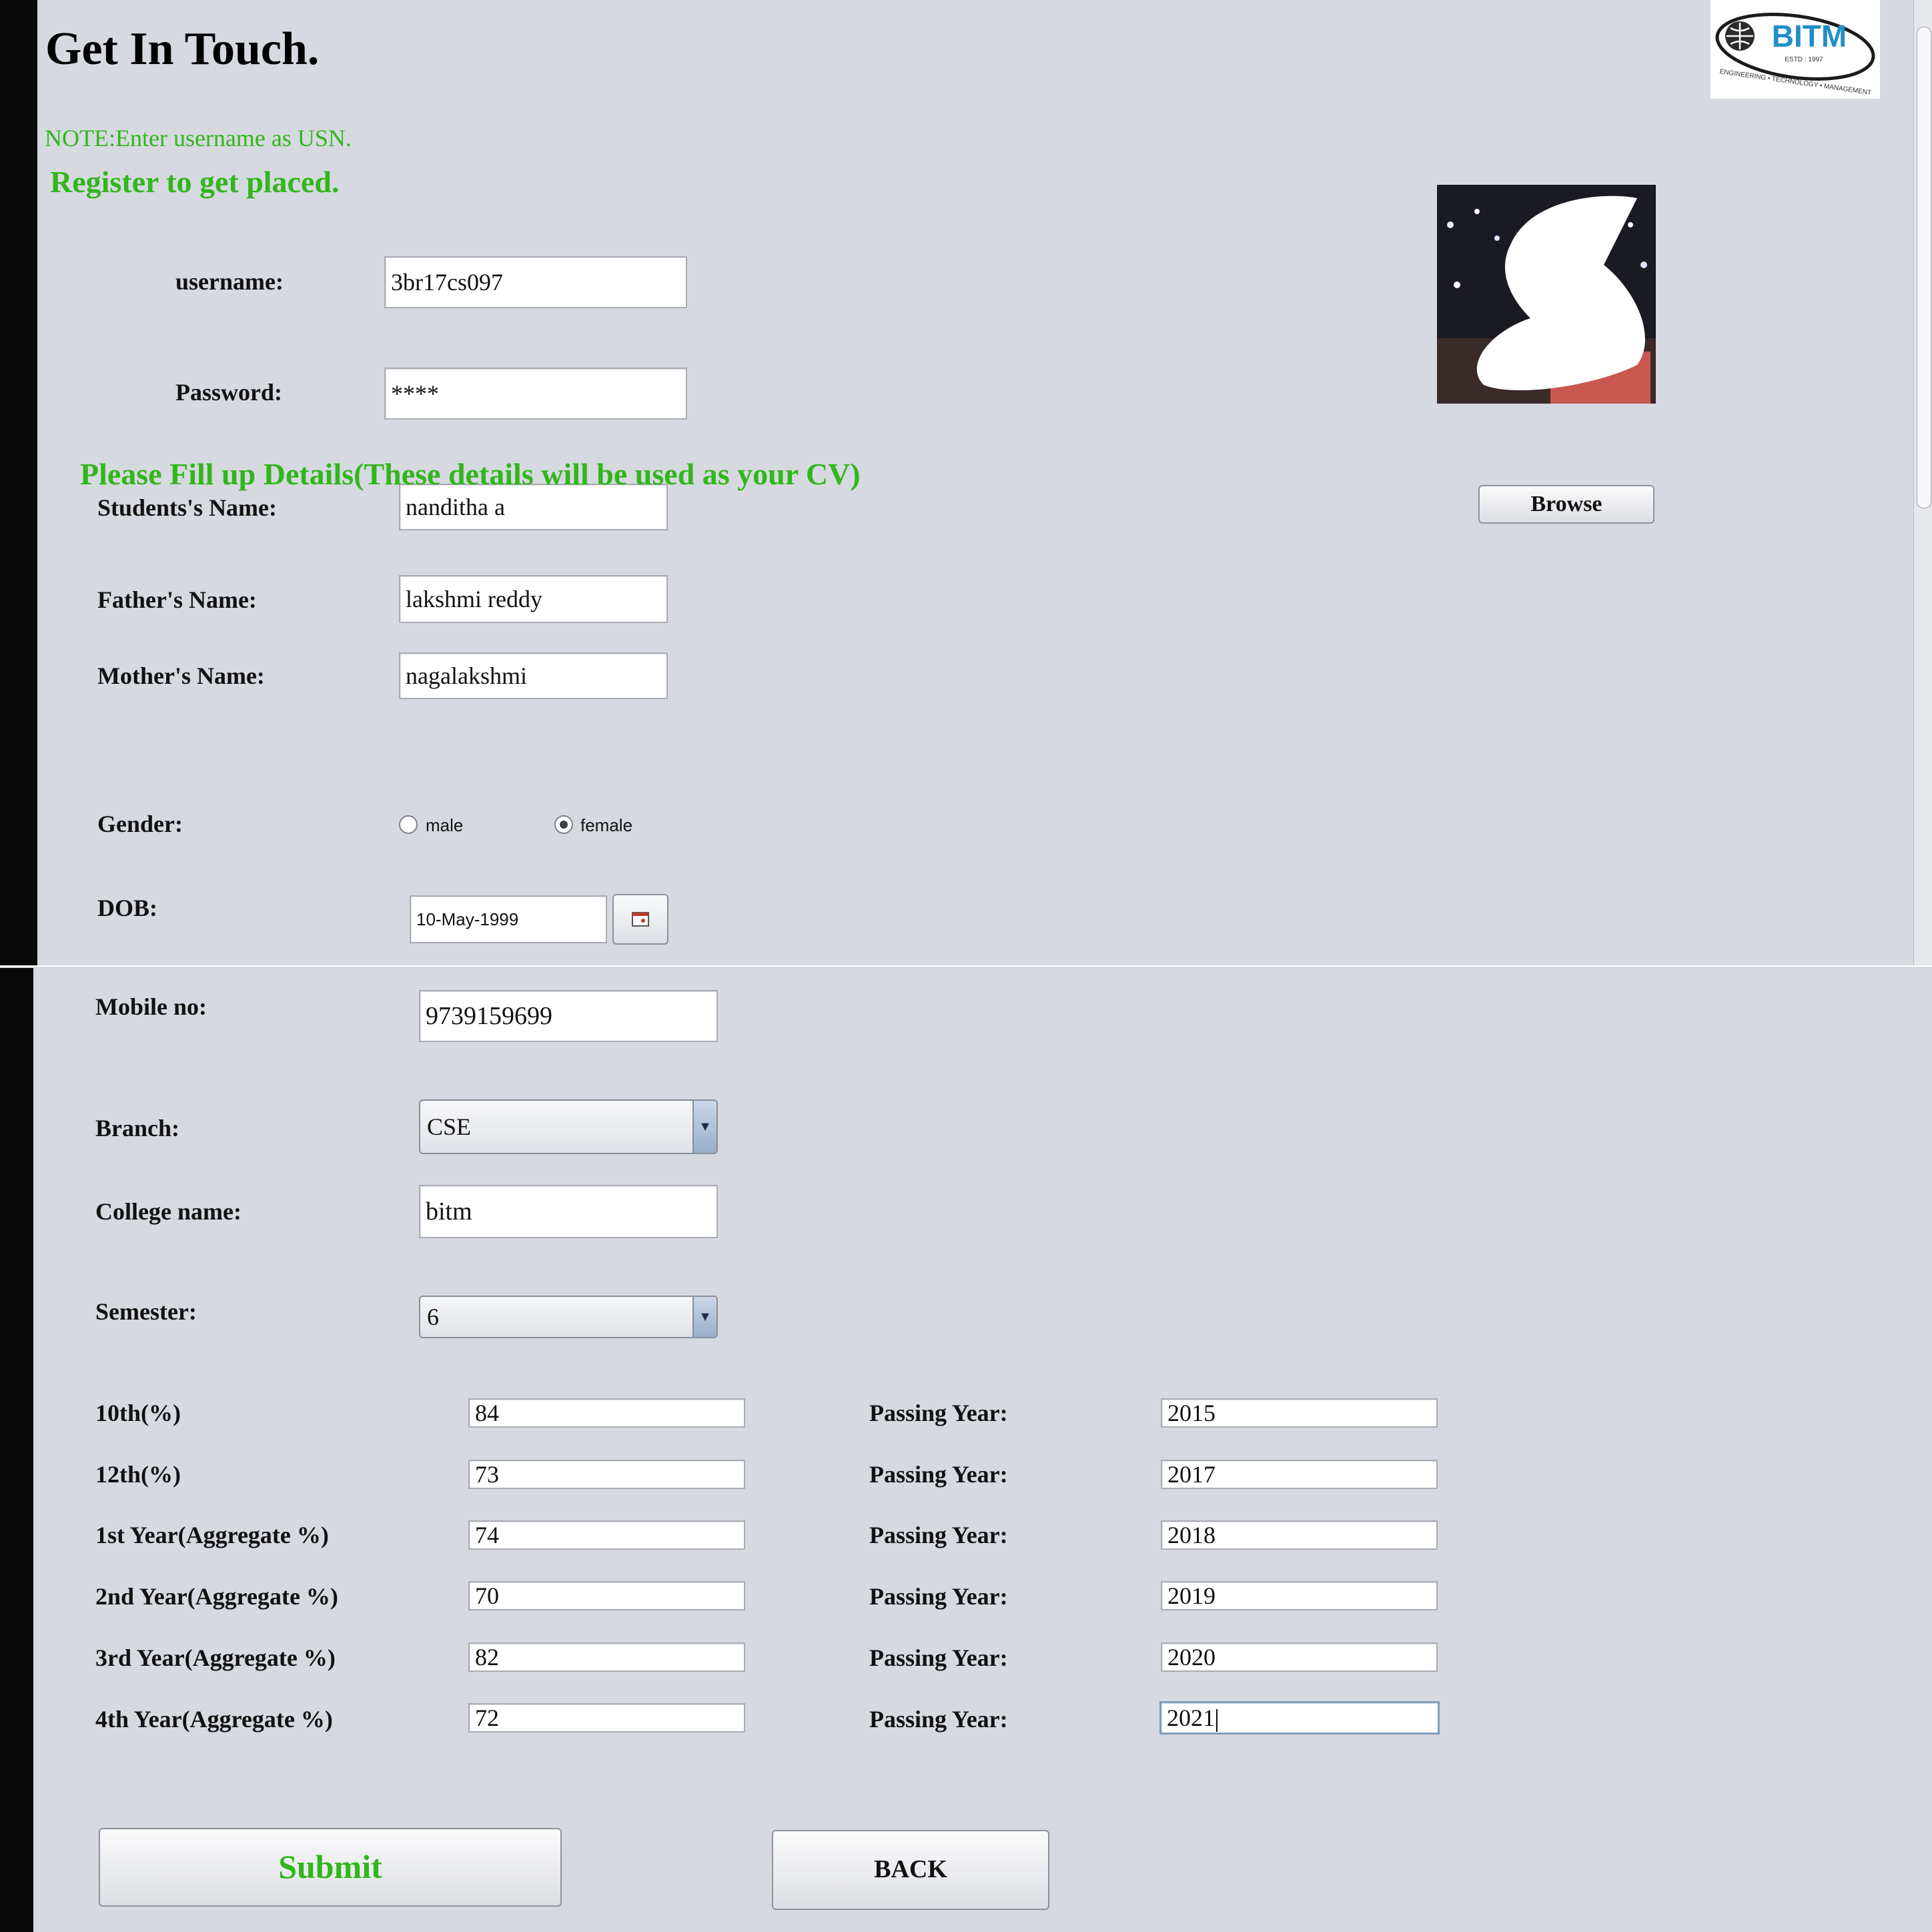 The height and width of the screenshot is (1932, 1932). I want to click on father-name-input: lakshmi reddy, so click(534, 599).